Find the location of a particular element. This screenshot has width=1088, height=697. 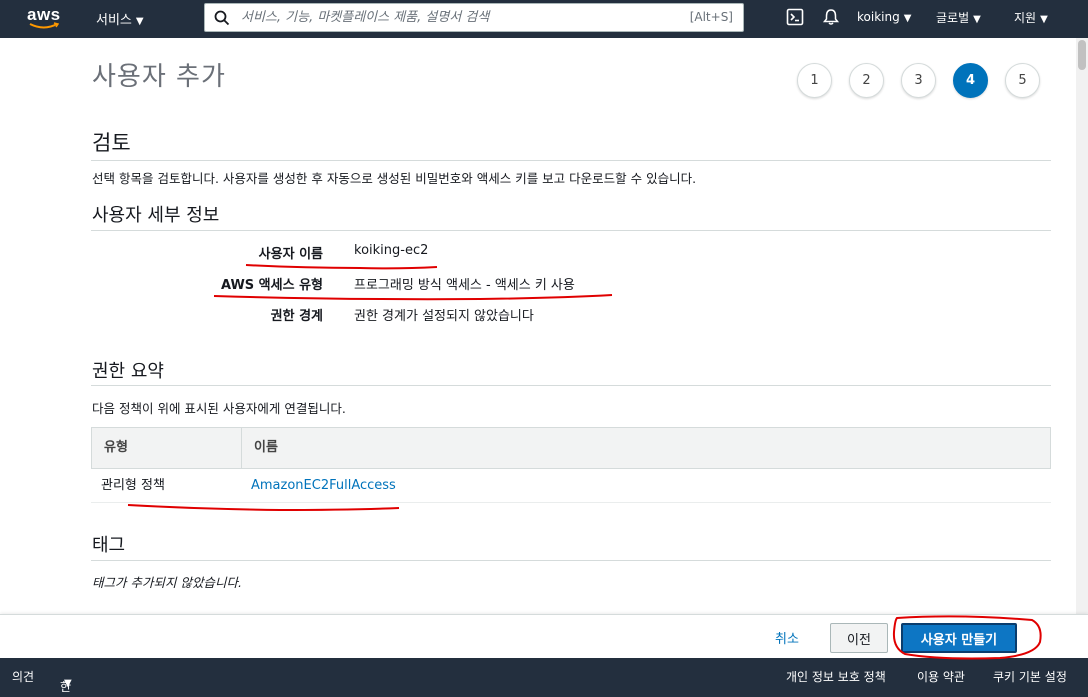

privacy-link: 개인 정보 보호 정책 is located at coordinates (836, 676).